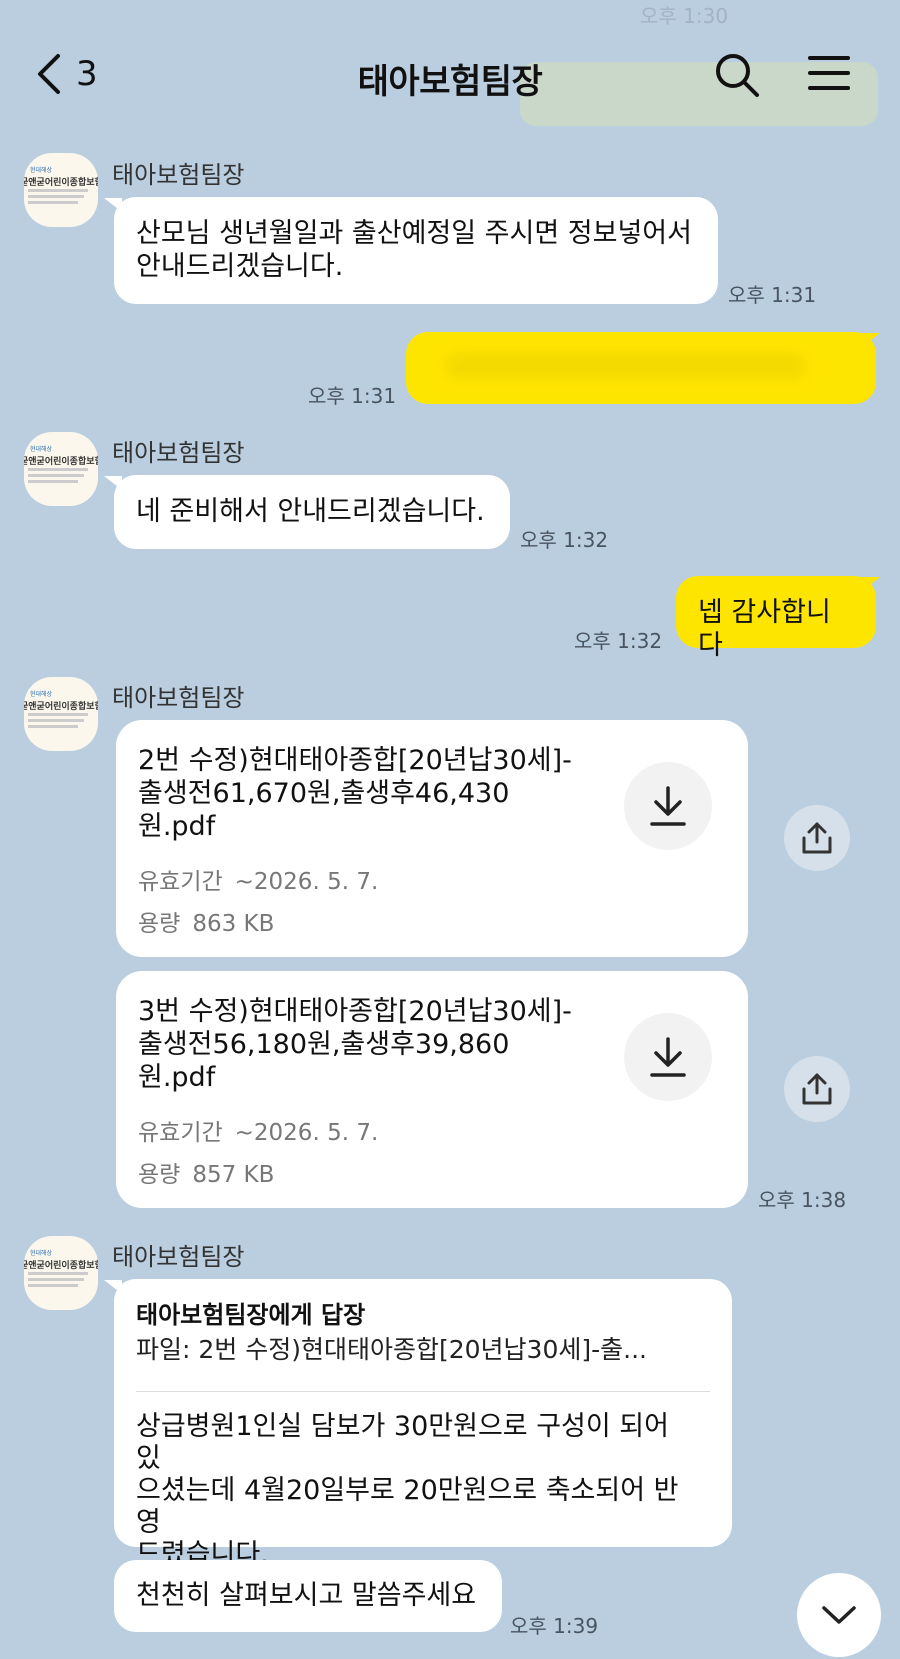 This screenshot has width=900, height=1659. What do you see at coordinates (416, 250) in the screenshot?
I see `message-bubble: 산모님 생년월일과 출산예정일 주시면 정보넣어서 안내드리겠습니다.` at bounding box center [416, 250].